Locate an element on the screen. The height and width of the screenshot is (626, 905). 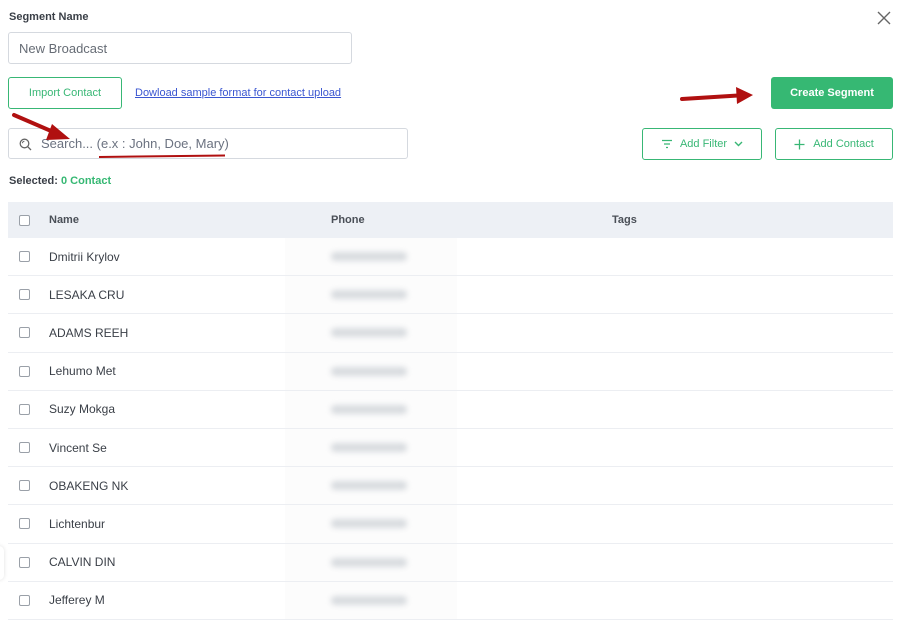
filter-icon is located at coordinates (666, 144).